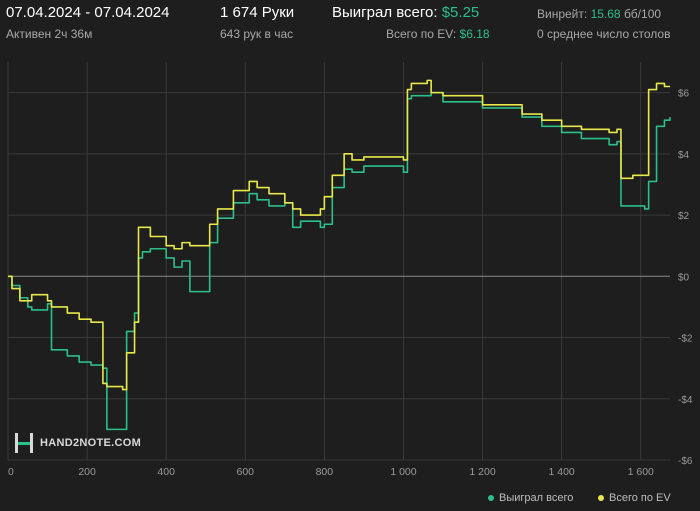  I want to click on y-tick-label: $4, so click(684, 155).